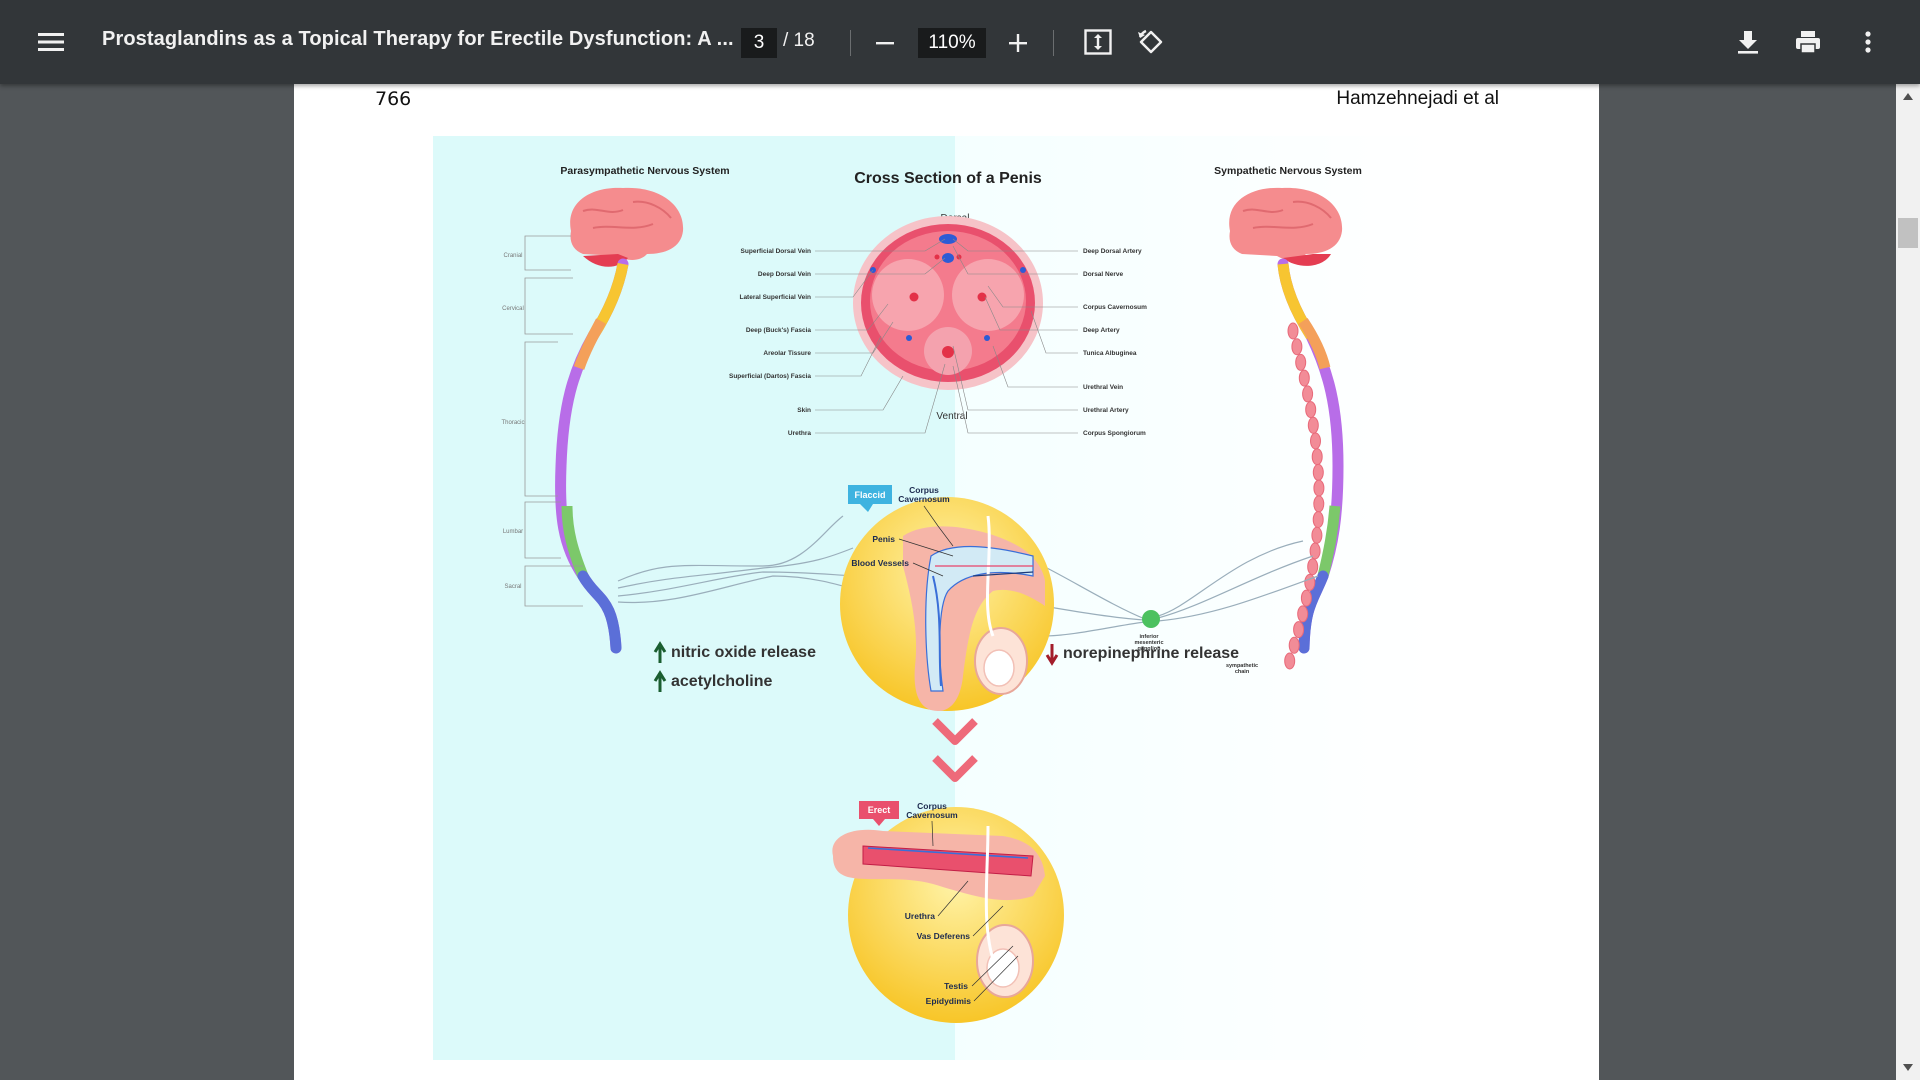 The image size is (1920, 1080). I want to click on flaccid-blood-vessels-label: Blood Vessels, so click(880, 563).